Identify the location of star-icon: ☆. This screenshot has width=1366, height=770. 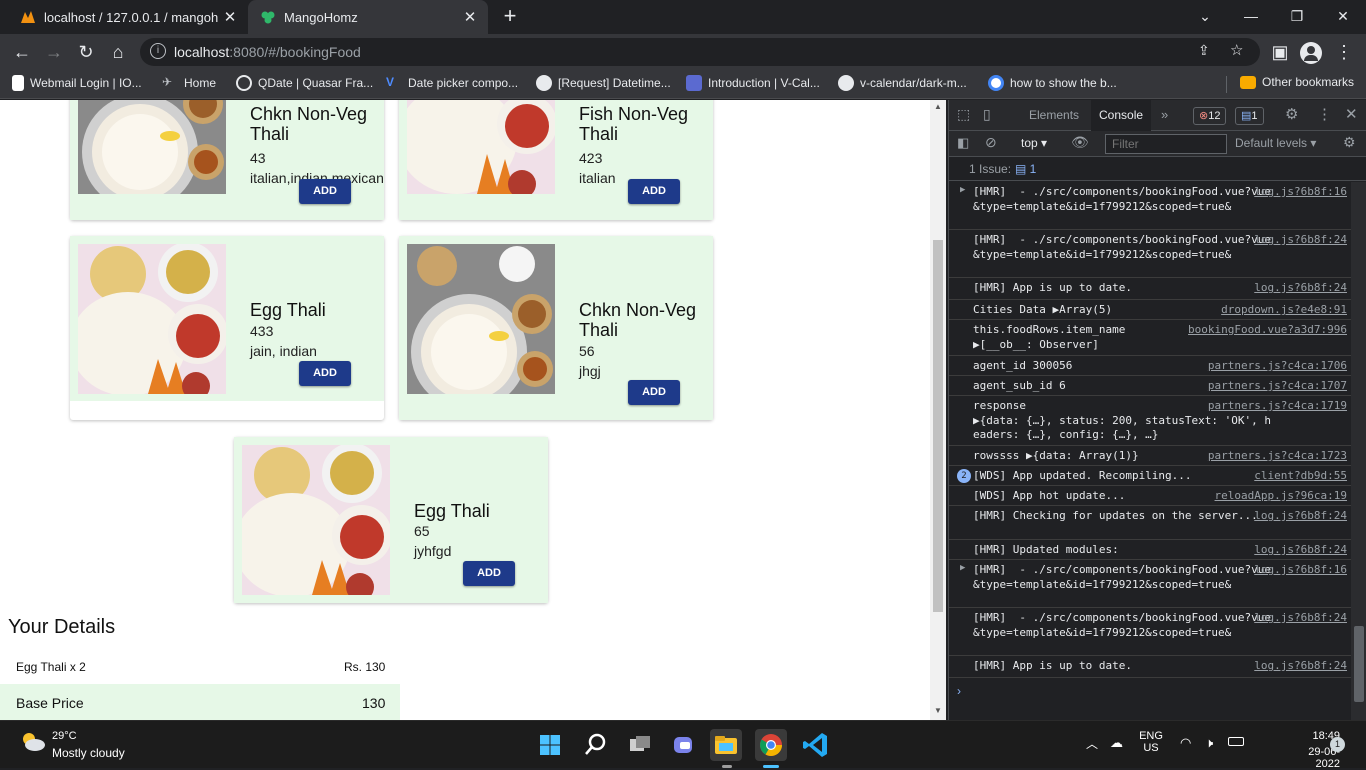
(1236, 50).